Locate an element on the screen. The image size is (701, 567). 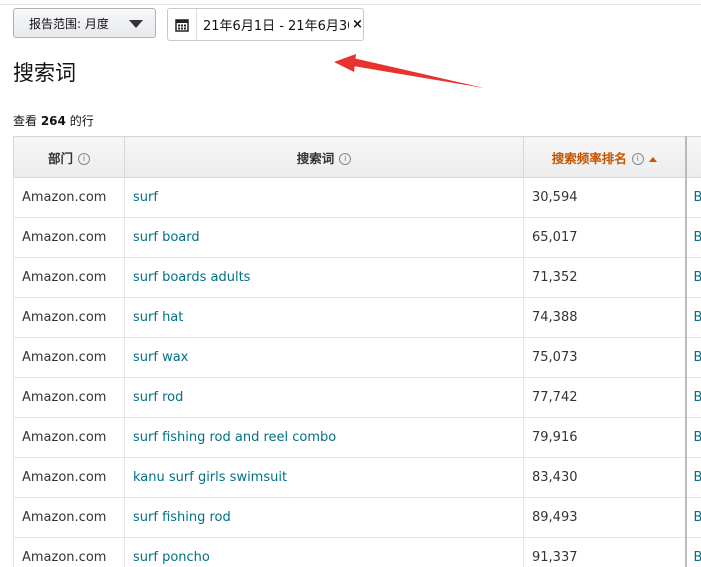
search-frequency-rank-cell: 91,337 is located at coordinates (604, 552).